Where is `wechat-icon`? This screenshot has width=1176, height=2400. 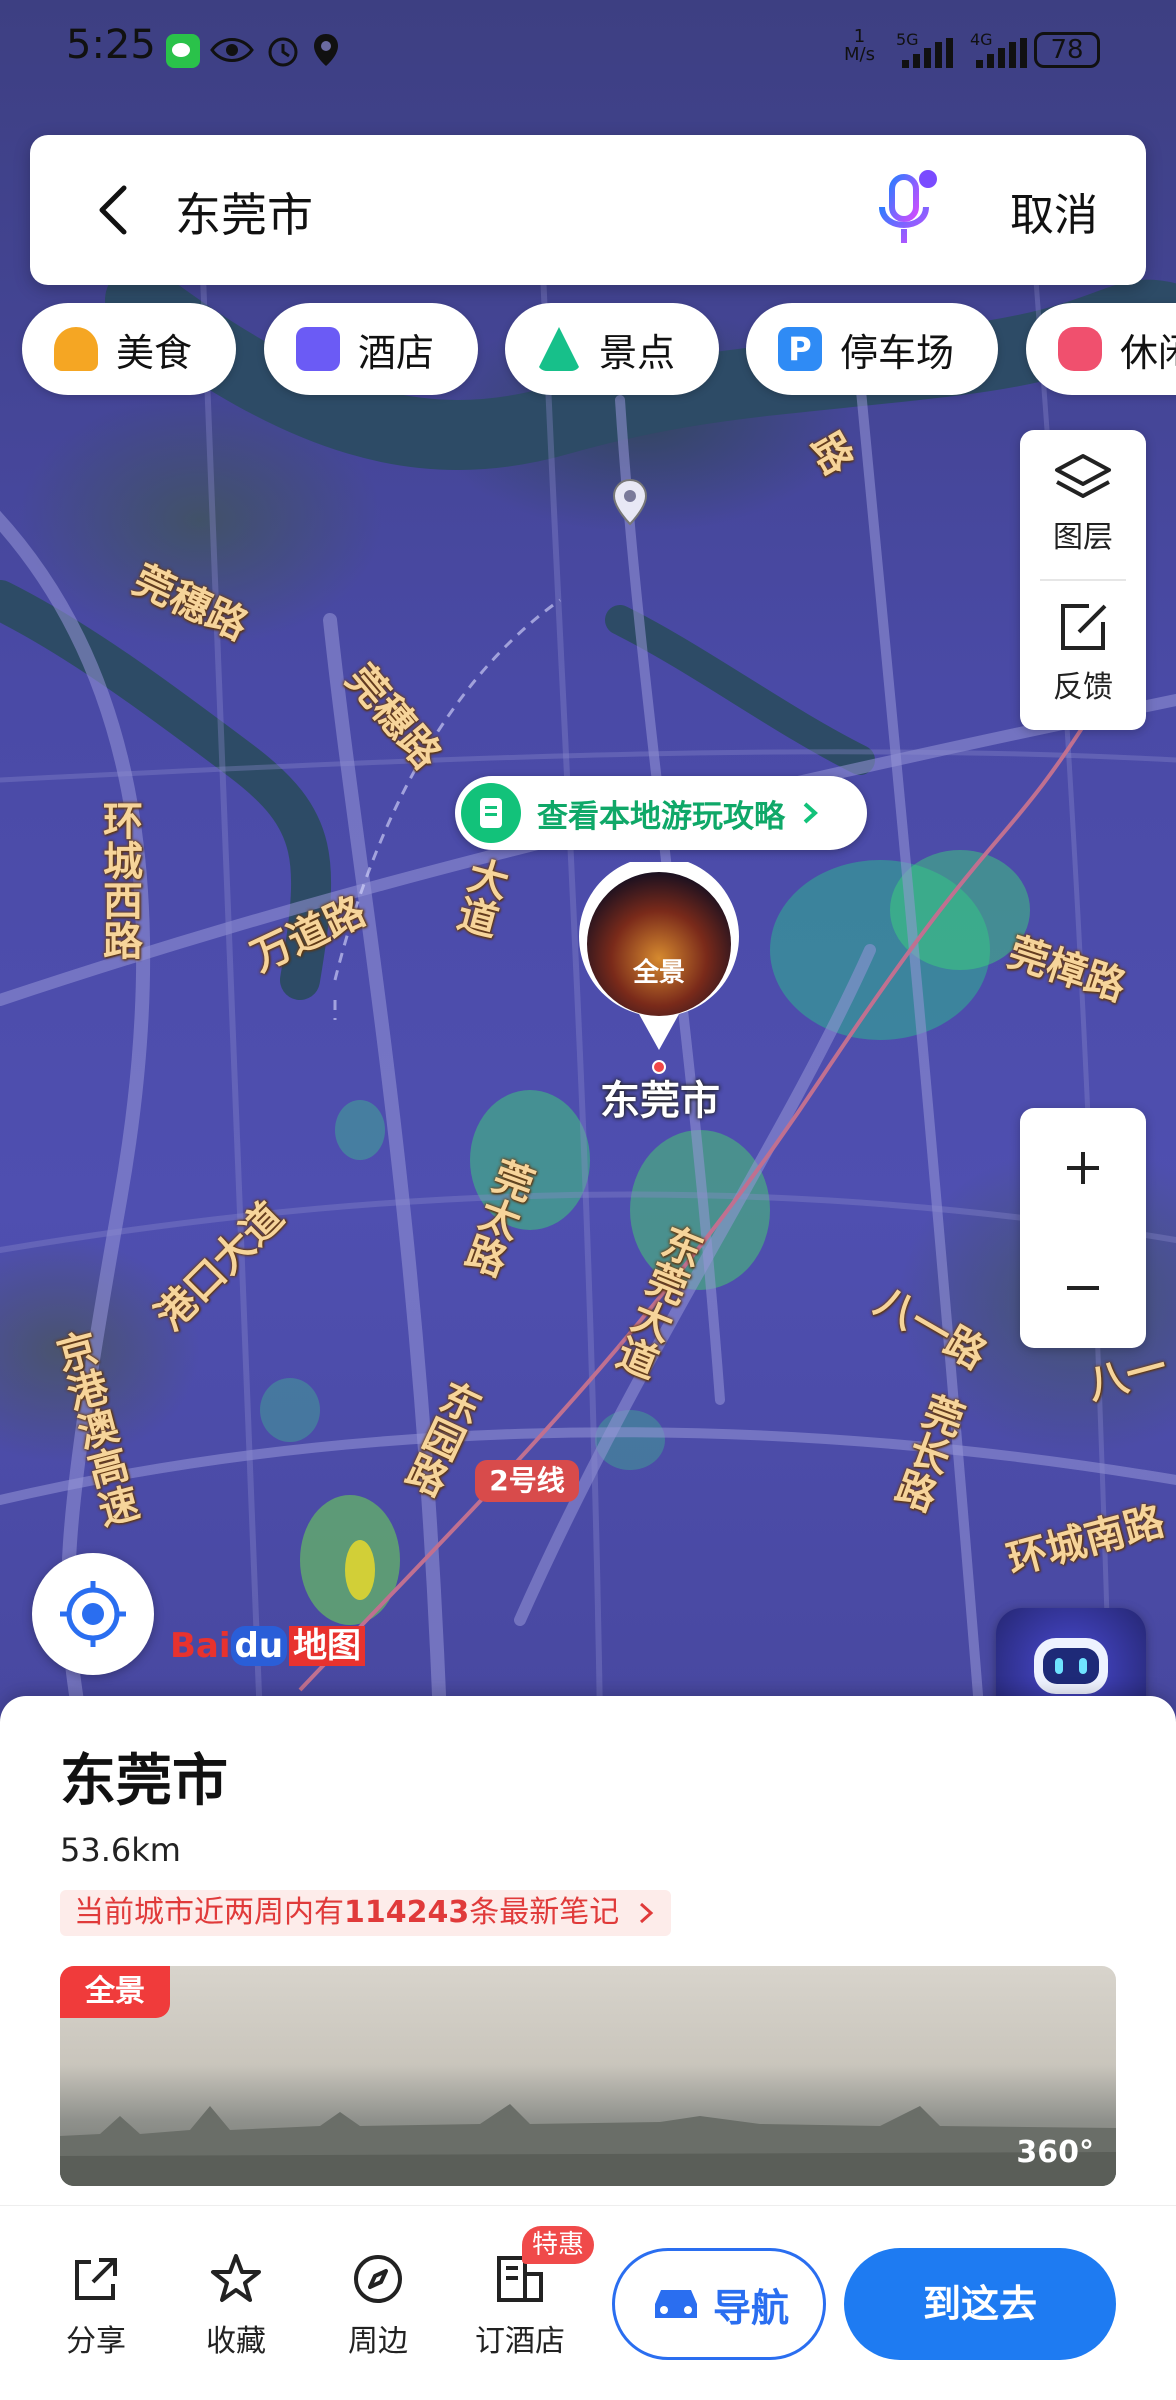
wechat-icon is located at coordinates (183, 51).